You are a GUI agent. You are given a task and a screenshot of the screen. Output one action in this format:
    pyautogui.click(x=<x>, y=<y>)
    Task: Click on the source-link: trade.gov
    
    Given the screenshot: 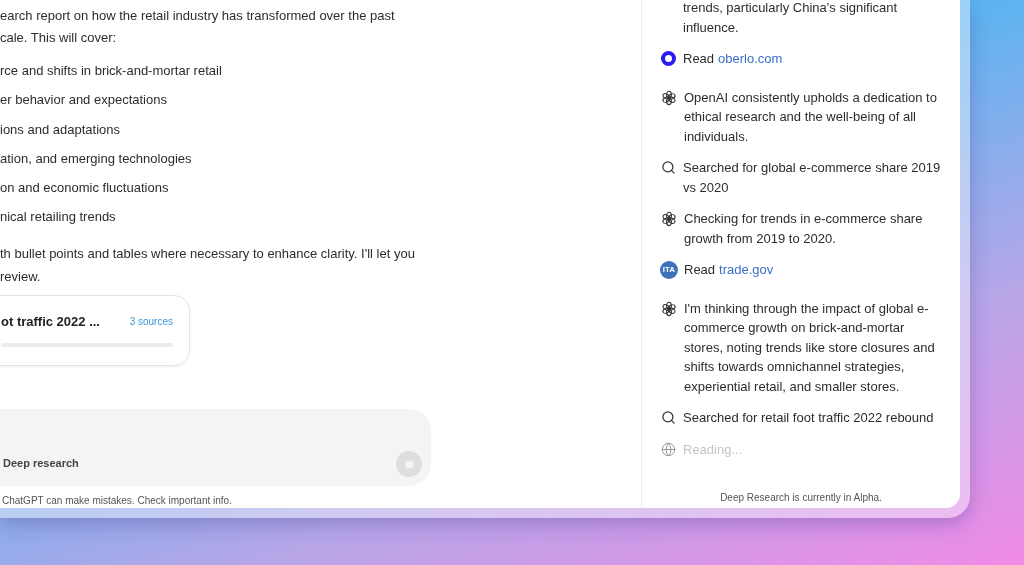 What is the action you would take?
    pyautogui.click(x=746, y=270)
    